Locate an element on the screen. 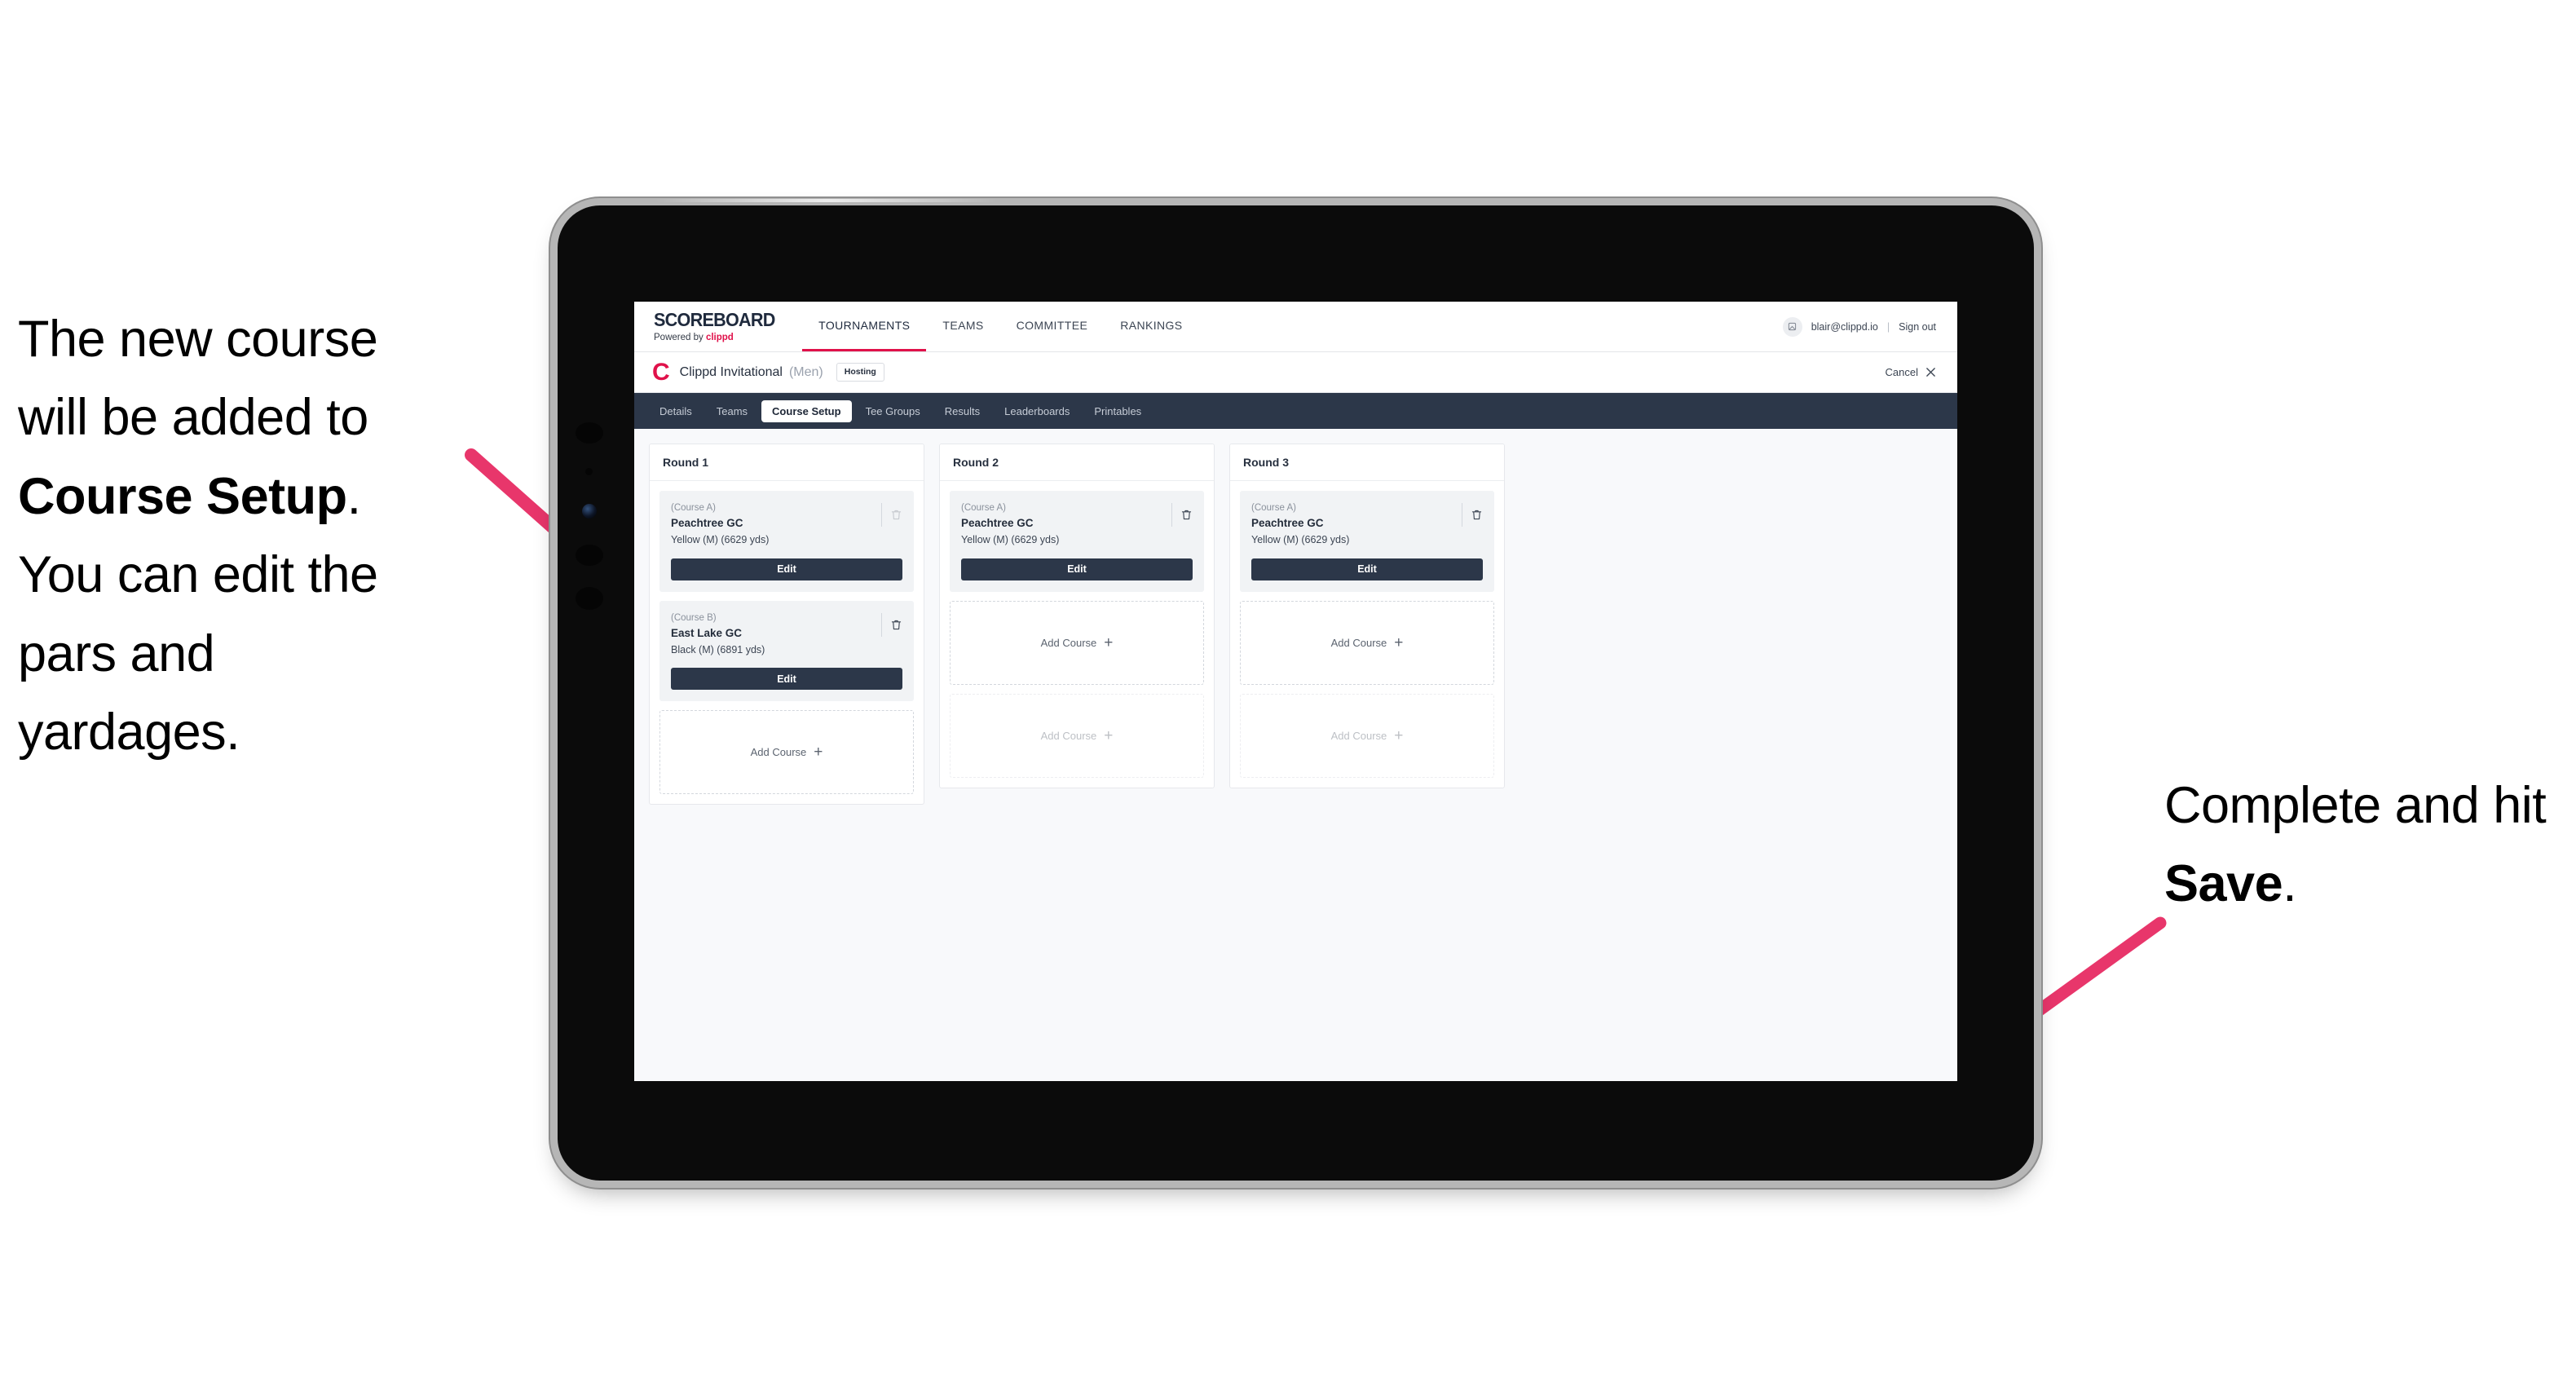 This screenshot has width=2576, height=1386. annotation-right-text-1: Complete and hit is located at coordinates (2355, 805).